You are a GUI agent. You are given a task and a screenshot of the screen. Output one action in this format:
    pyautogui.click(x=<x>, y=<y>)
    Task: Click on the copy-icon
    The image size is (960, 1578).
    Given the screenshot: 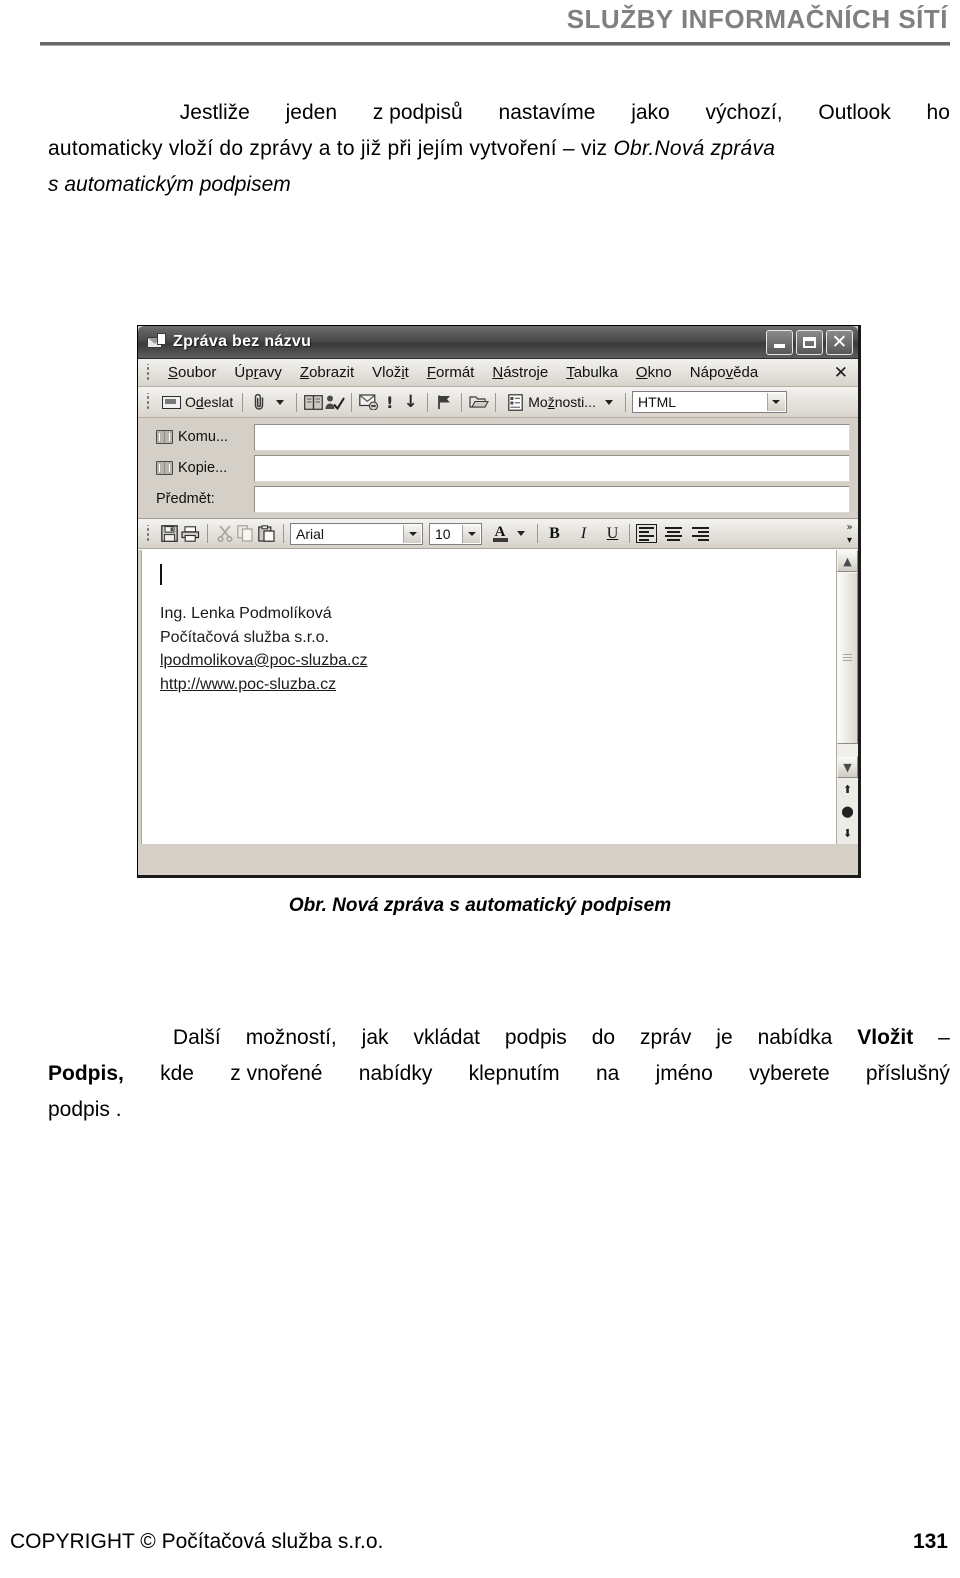 What is the action you would take?
    pyautogui.click(x=245, y=534)
    